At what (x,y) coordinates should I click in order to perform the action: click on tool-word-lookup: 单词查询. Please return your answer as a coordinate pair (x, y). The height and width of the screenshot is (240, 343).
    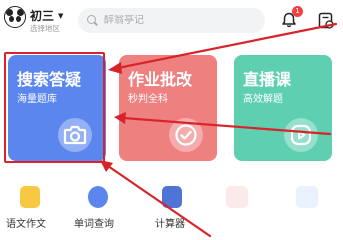
    Looking at the image, I should click on (109, 211).